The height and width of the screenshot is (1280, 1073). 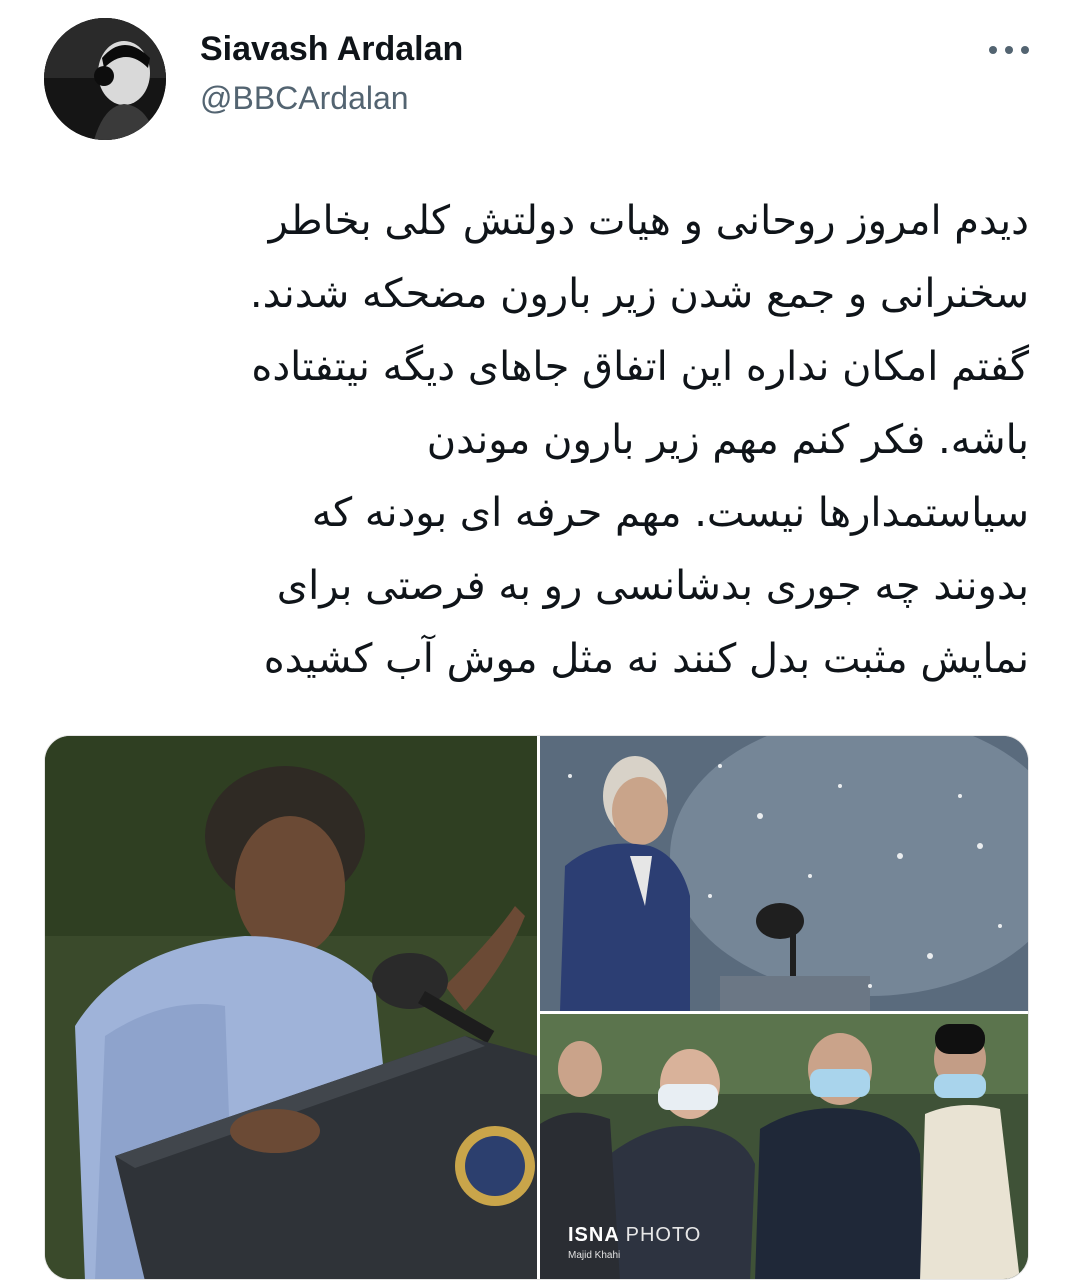 What do you see at coordinates (727, 440) in the screenshot?
I see `tweet-line: باشه. فکر کنم مهم زیر بارون موندن` at bounding box center [727, 440].